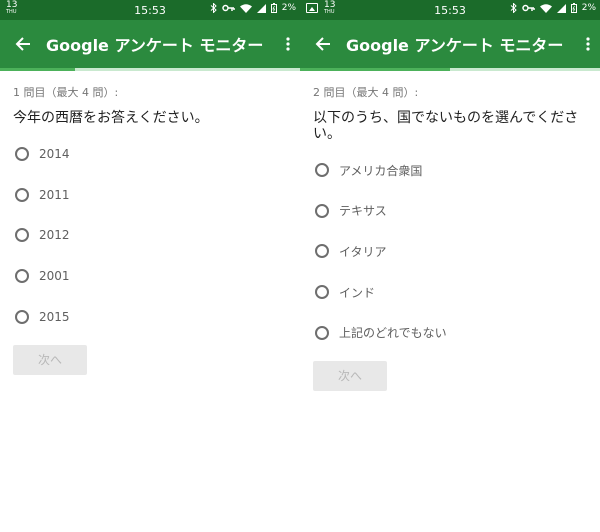 The height and width of the screenshot is (532, 600). Describe the element at coordinates (446, 126) in the screenshot. I see `question-text: 以下のうち、国でないものを選んでください。` at that location.